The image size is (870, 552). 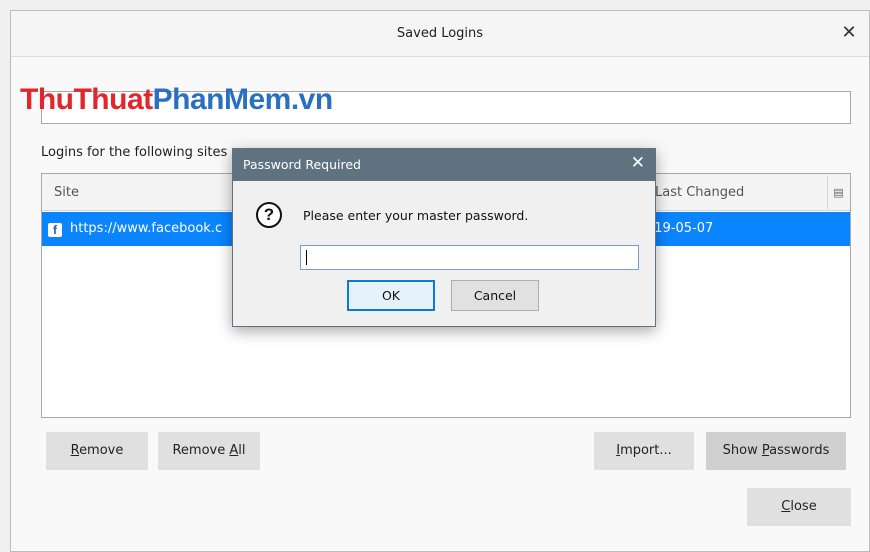 What do you see at coordinates (146, 228) in the screenshot?
I see `row-site: https://www.facebook.c` at bounding box center [146, 228].